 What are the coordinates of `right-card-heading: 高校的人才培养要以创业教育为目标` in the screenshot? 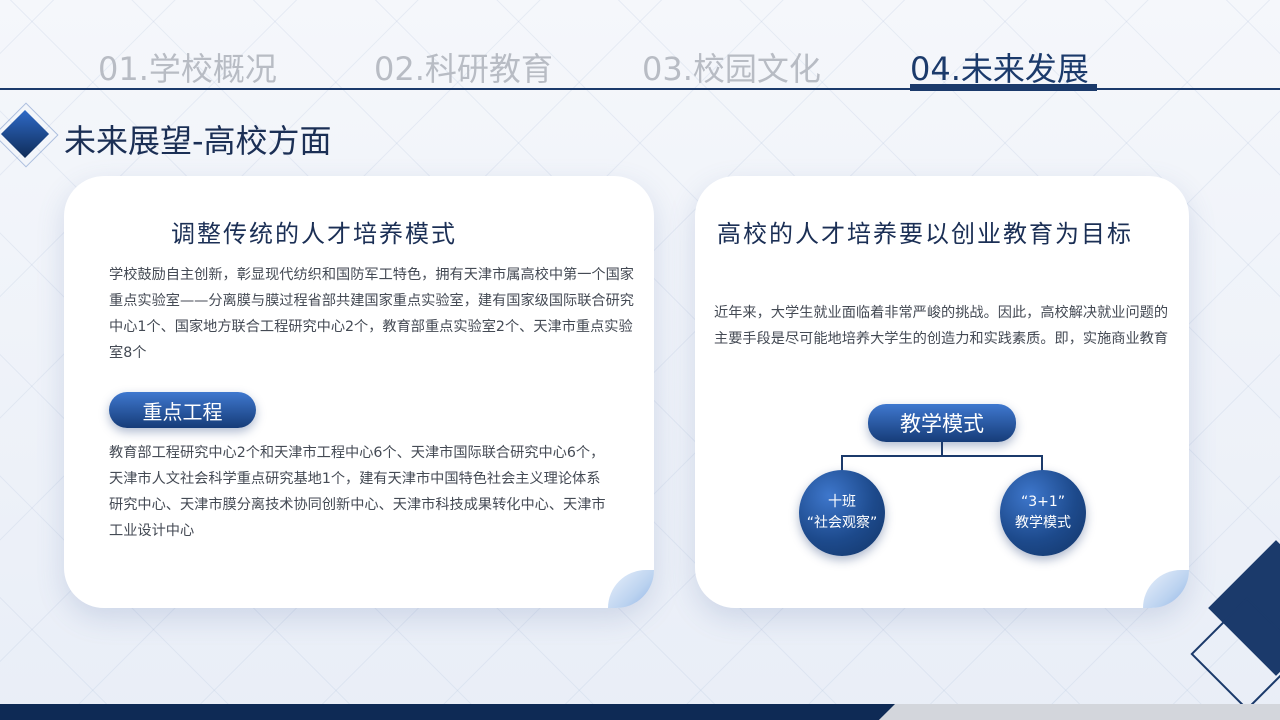 It's located at (925, 234).